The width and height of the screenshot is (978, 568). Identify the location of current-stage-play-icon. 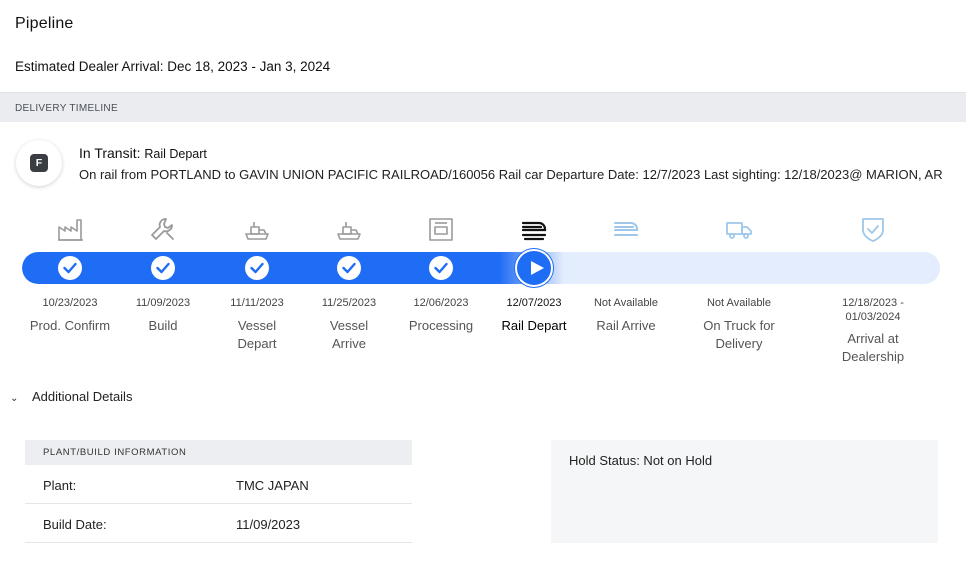
(534, 268).